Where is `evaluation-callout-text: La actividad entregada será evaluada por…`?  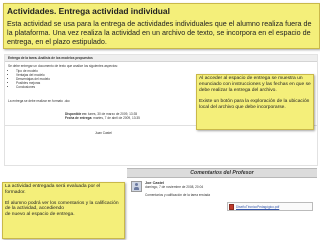
evaluation-callout-text: La actividad entregada será evaluada por… is located at coordinates (62, 200).